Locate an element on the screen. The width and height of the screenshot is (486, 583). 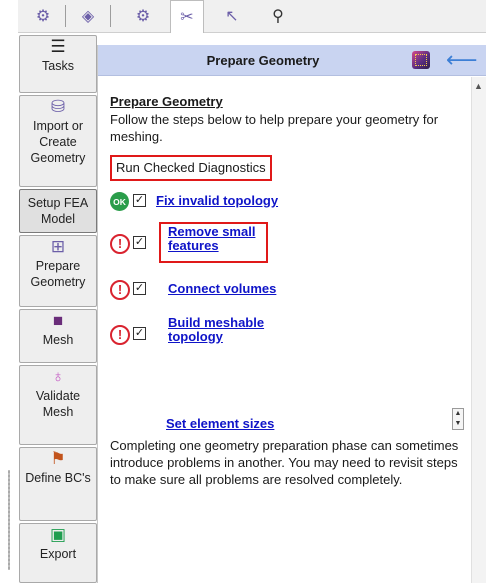
sidebar-item-tasks: ☰ Tasks is located at coordinates (58, 64).